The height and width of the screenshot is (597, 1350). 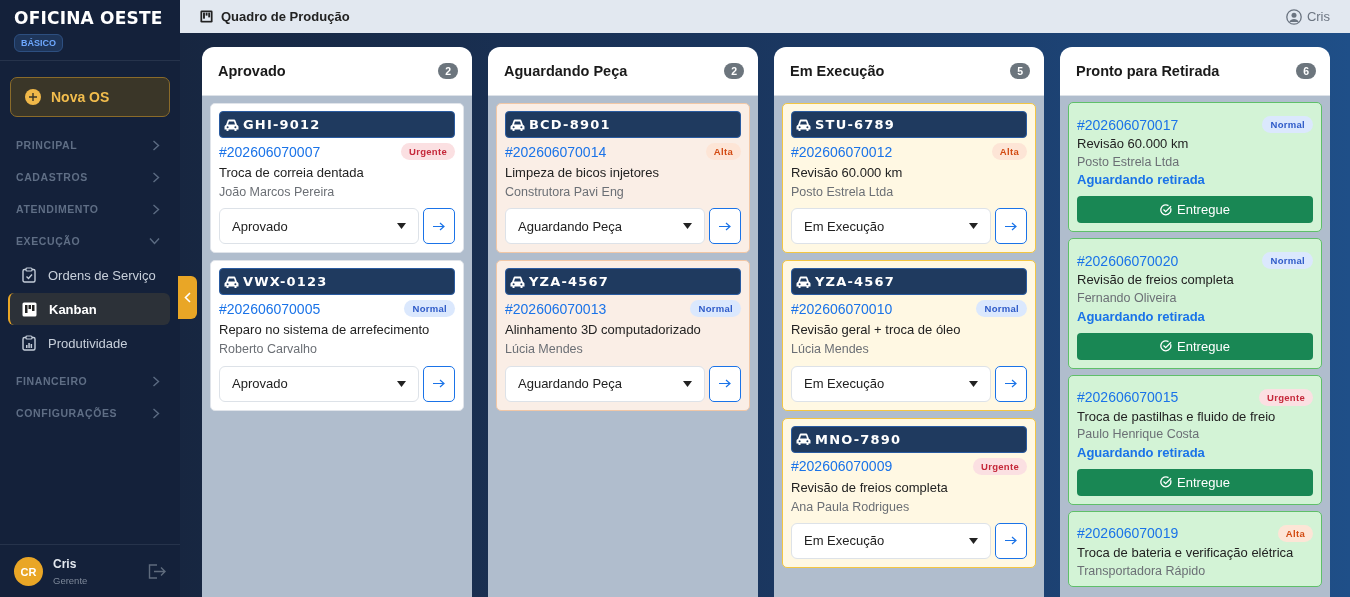 I want to click on order-number-link: #202606070020, so click(x=1128, y=260).